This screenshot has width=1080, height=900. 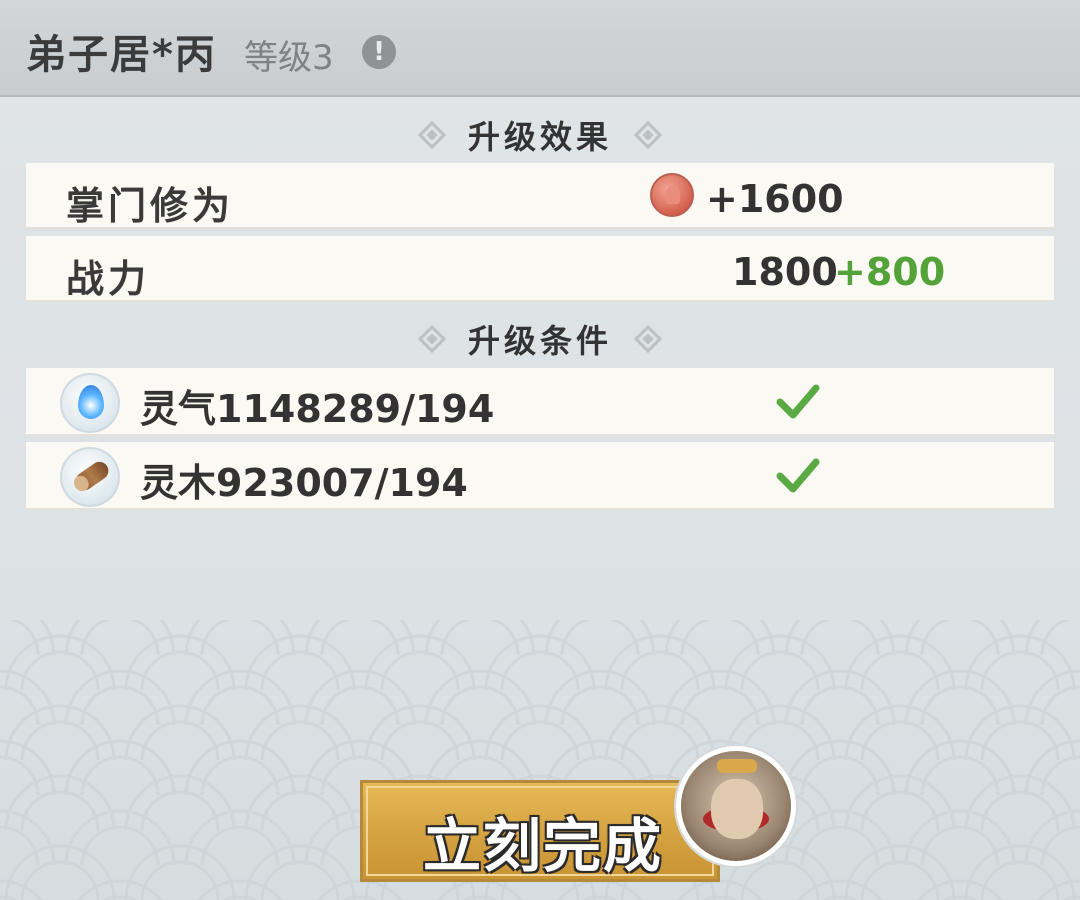 I want to click on monkey-king-avatar-icon, so click(x=736, y=806).